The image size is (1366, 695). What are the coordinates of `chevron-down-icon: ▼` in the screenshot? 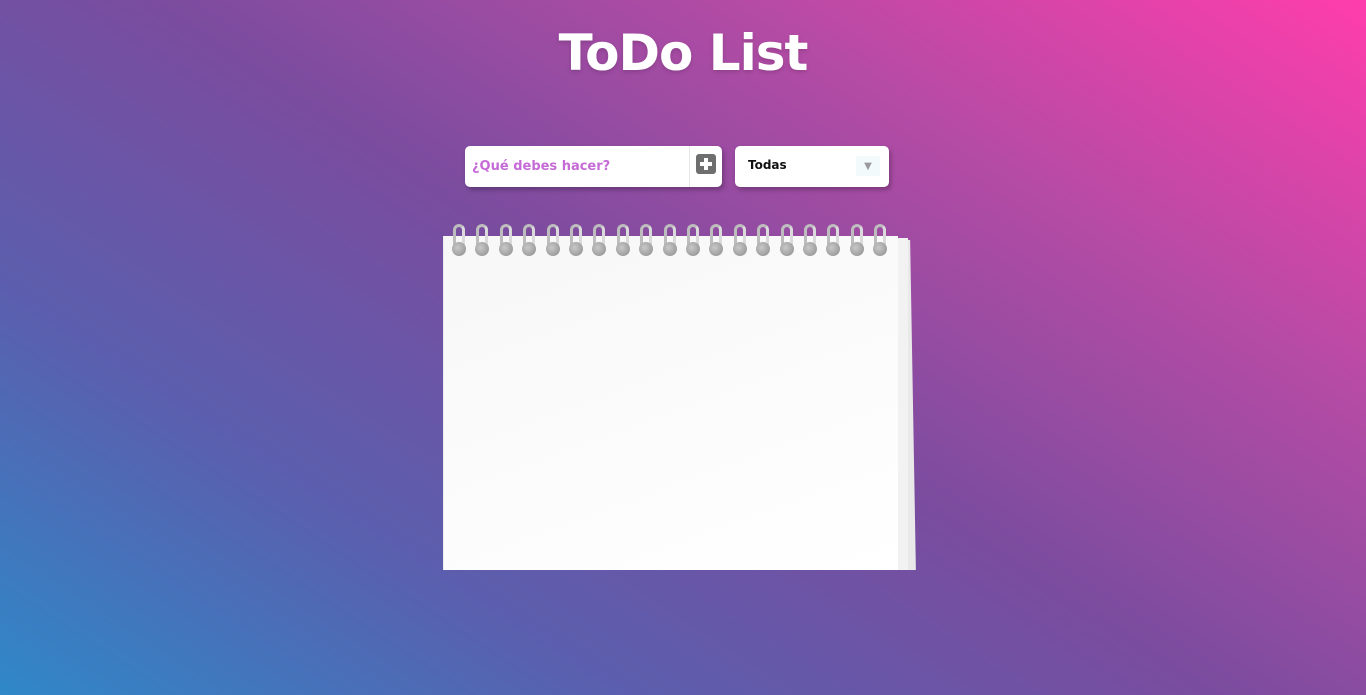 It's located at (868, 166).